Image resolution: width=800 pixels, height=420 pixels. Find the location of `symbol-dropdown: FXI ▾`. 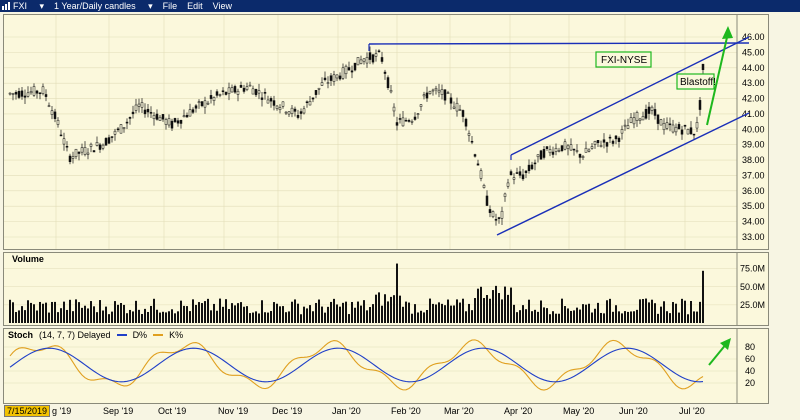

symbol-dropdown: FXI ▾ is located at coordinates (28, 6).